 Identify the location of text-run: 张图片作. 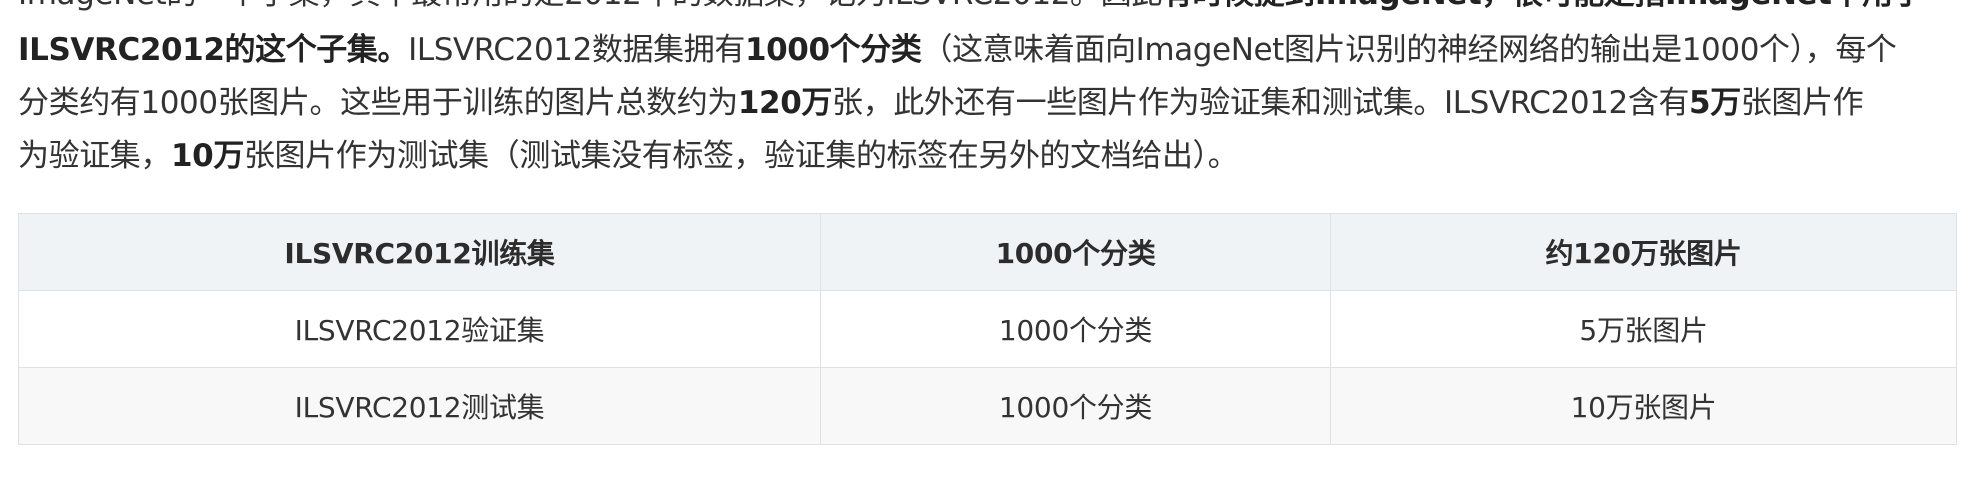
(1802, 103).